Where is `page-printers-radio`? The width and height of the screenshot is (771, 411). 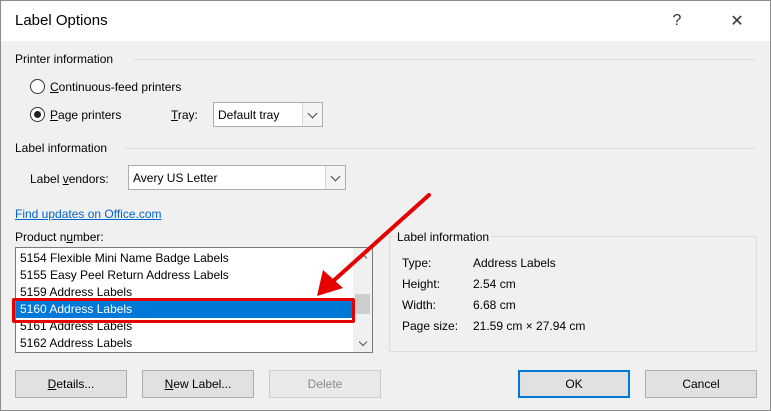
page-printers-radio is located at coordinates (37, 114).